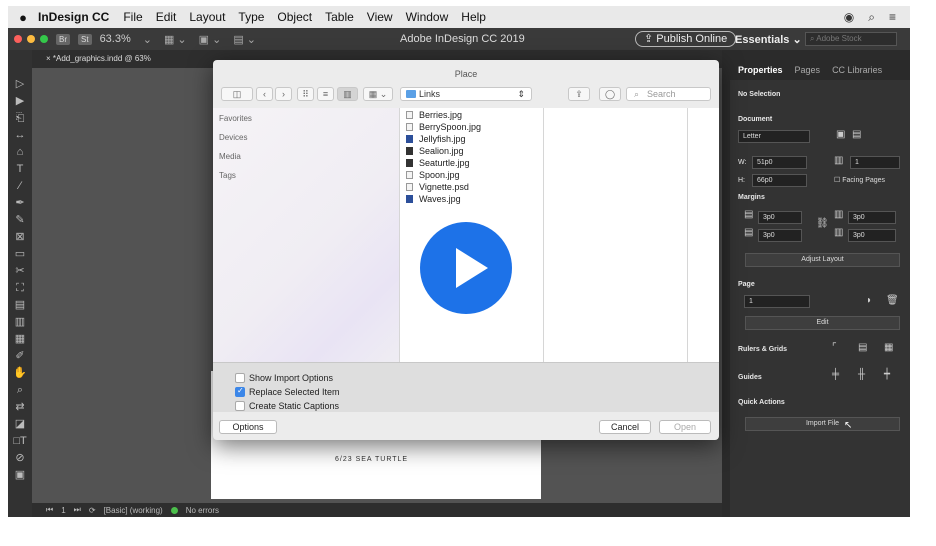 The height and width of the screenshot is (546, 936). I want to click on edit-page-button: Edit, so click(822, 323).